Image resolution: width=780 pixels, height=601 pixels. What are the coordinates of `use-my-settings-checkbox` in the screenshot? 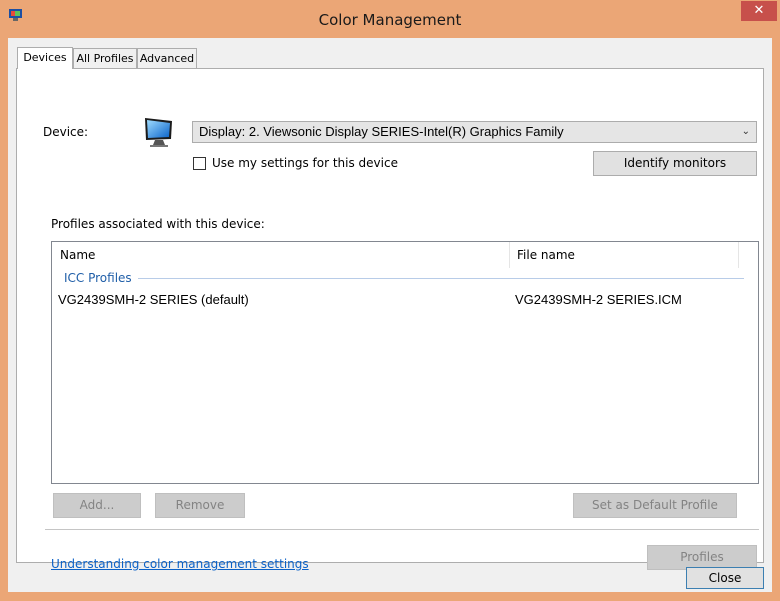 It's located at (199, 163).